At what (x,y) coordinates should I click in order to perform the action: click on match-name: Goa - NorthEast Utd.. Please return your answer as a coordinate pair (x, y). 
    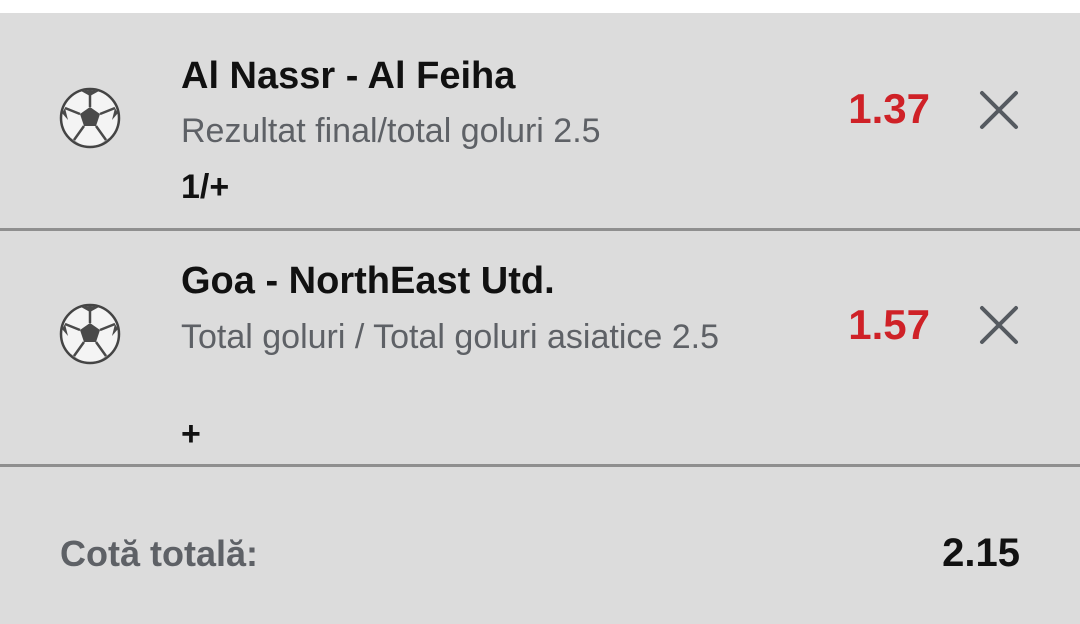
    Looking at the image, I should click on (368, 281).